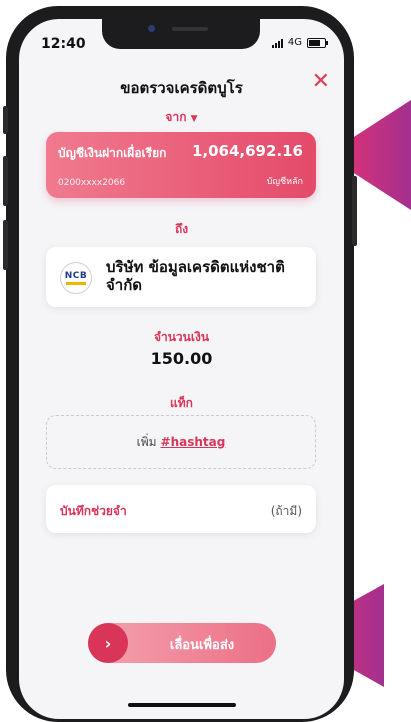  What do you see at coordinates (195, 276) in the screenshot?
I see `recipient-name: บริษัท ข้อมูลเครดิตแห่งชาติ จำกัด` at bounding box center [195, 276].